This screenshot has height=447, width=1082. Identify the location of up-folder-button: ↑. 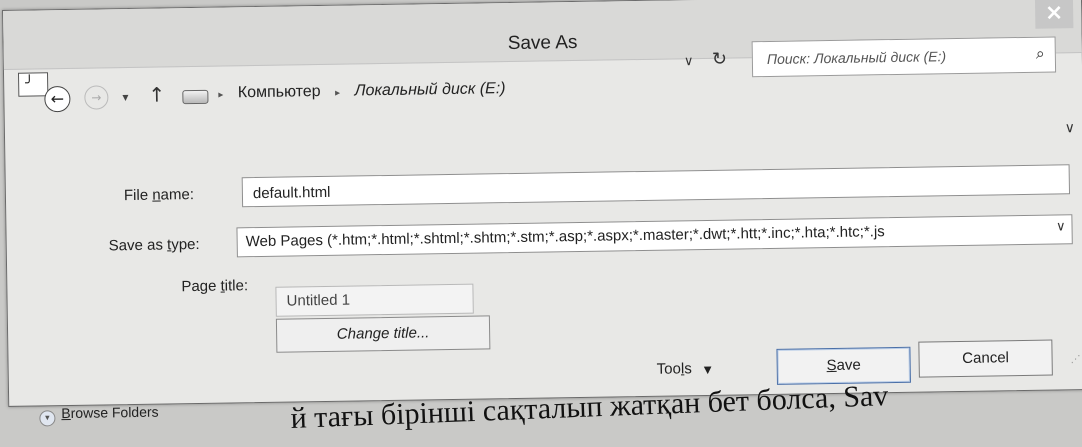
(156, 94).